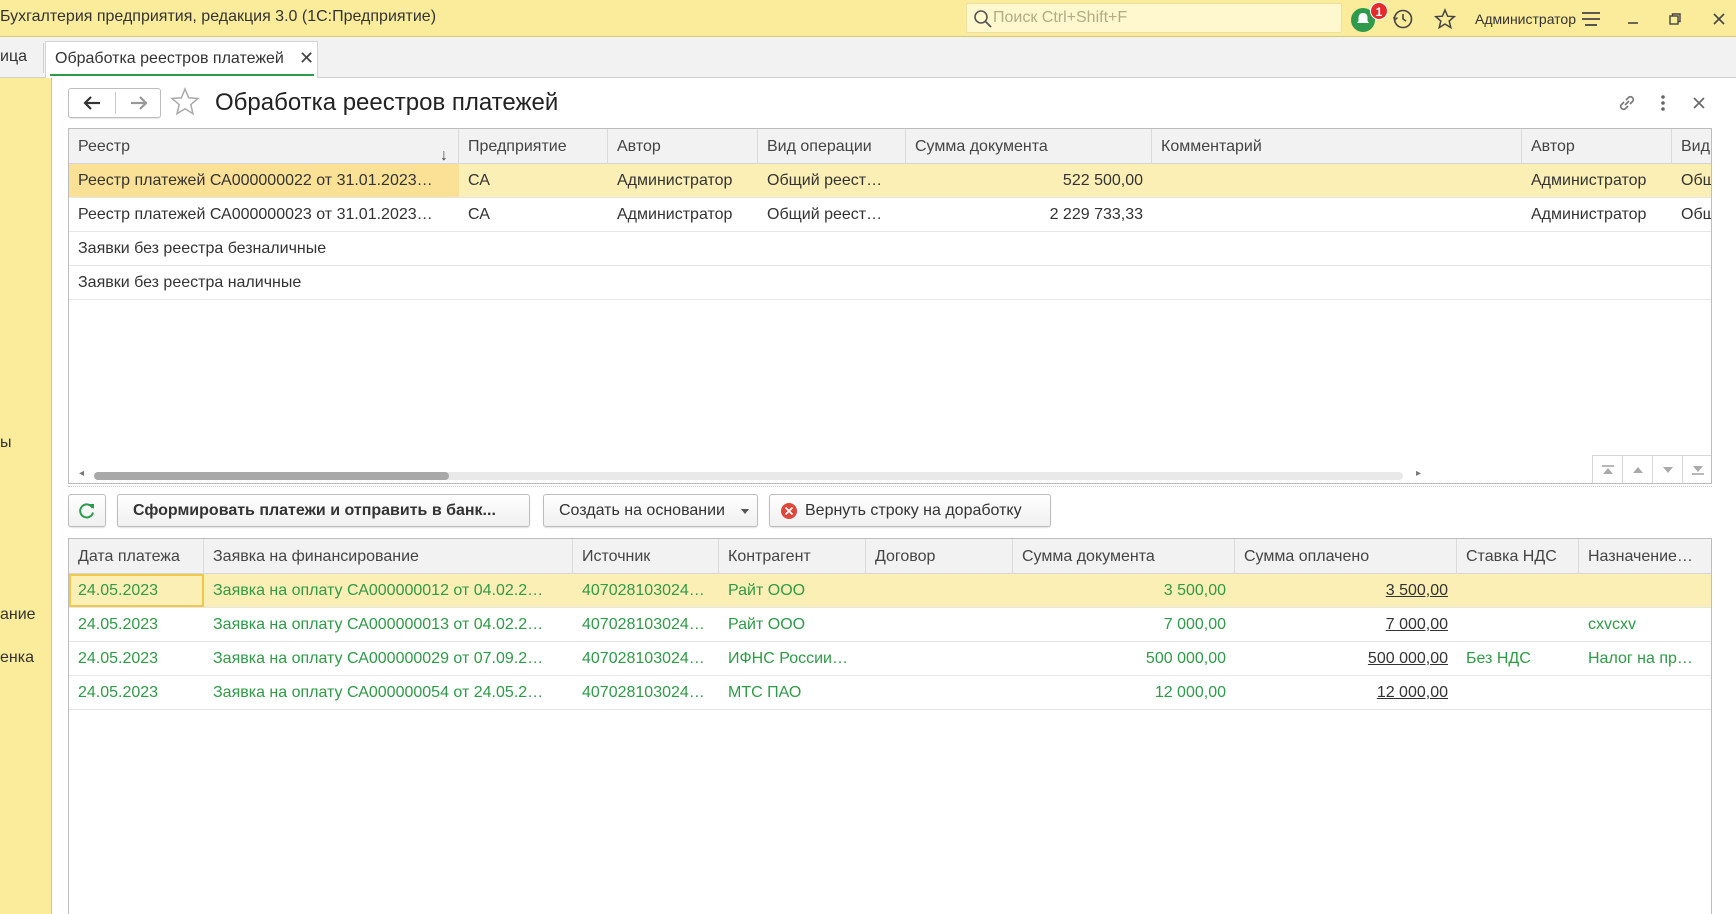 The width and height of the screenshot is (1736, 914). I want to click on cell-purpose, so click(1645, 590).